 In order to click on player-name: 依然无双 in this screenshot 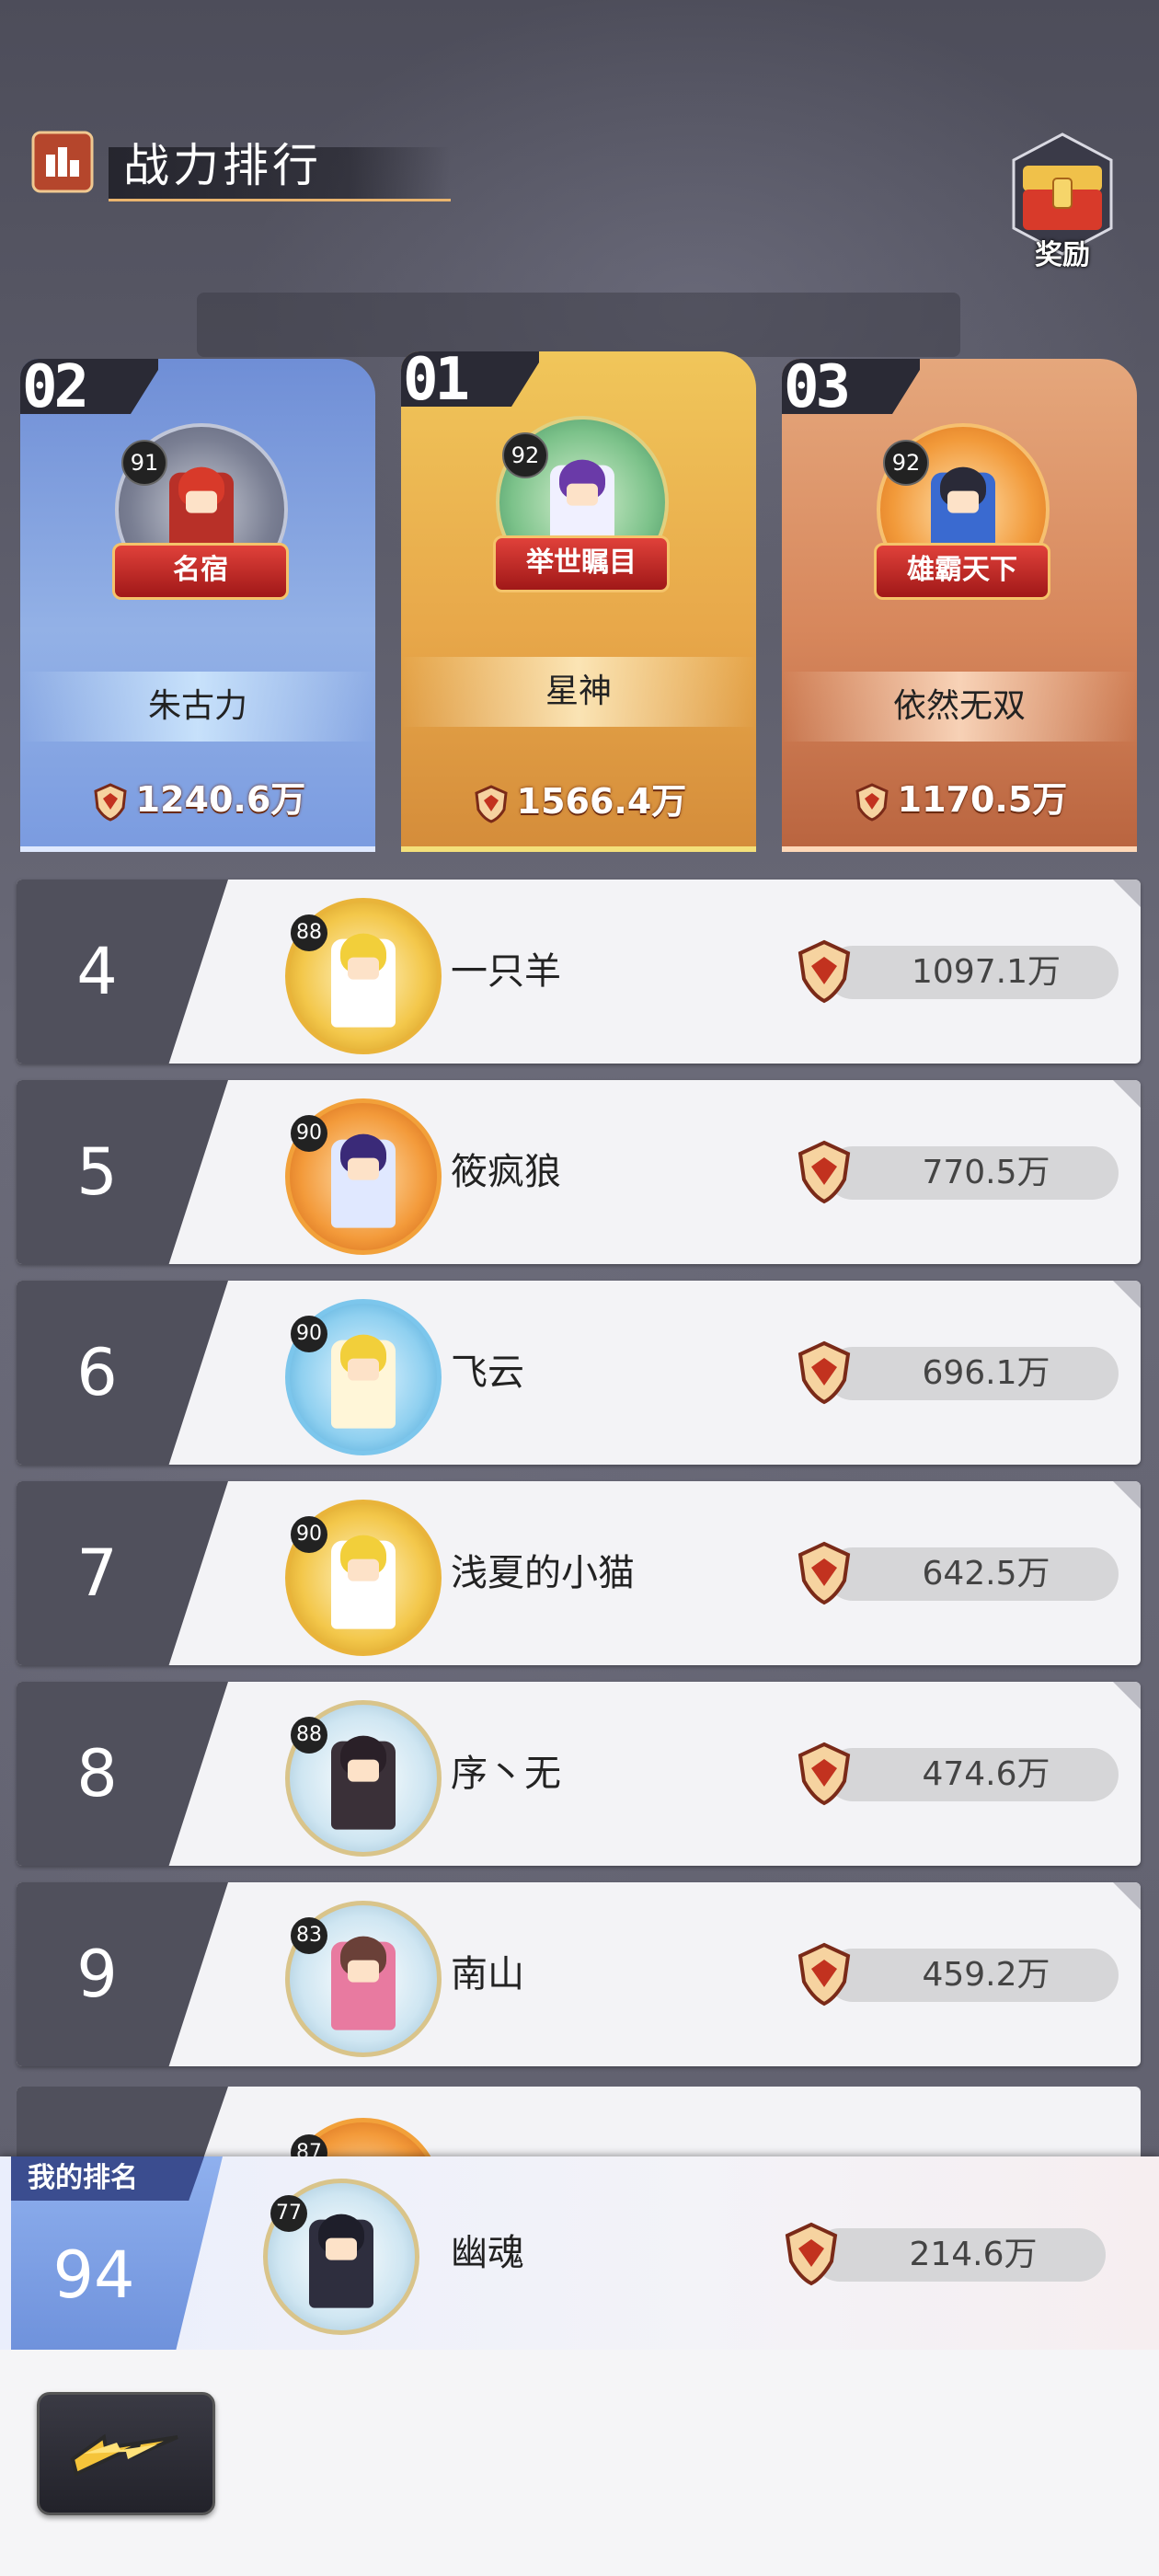, I will do `click(959, 707)`.